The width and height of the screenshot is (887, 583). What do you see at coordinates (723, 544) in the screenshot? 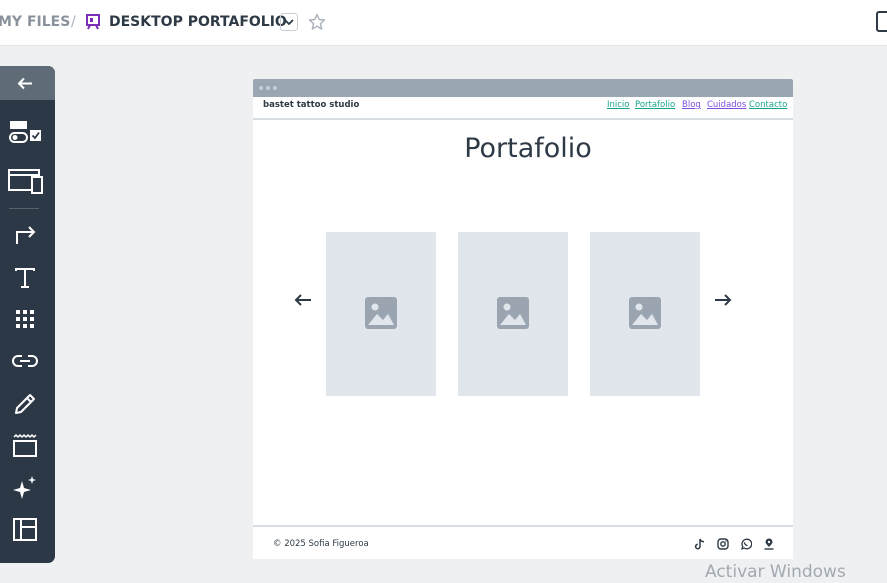
I see `instagram-icon` at bounding box center [723, 544].